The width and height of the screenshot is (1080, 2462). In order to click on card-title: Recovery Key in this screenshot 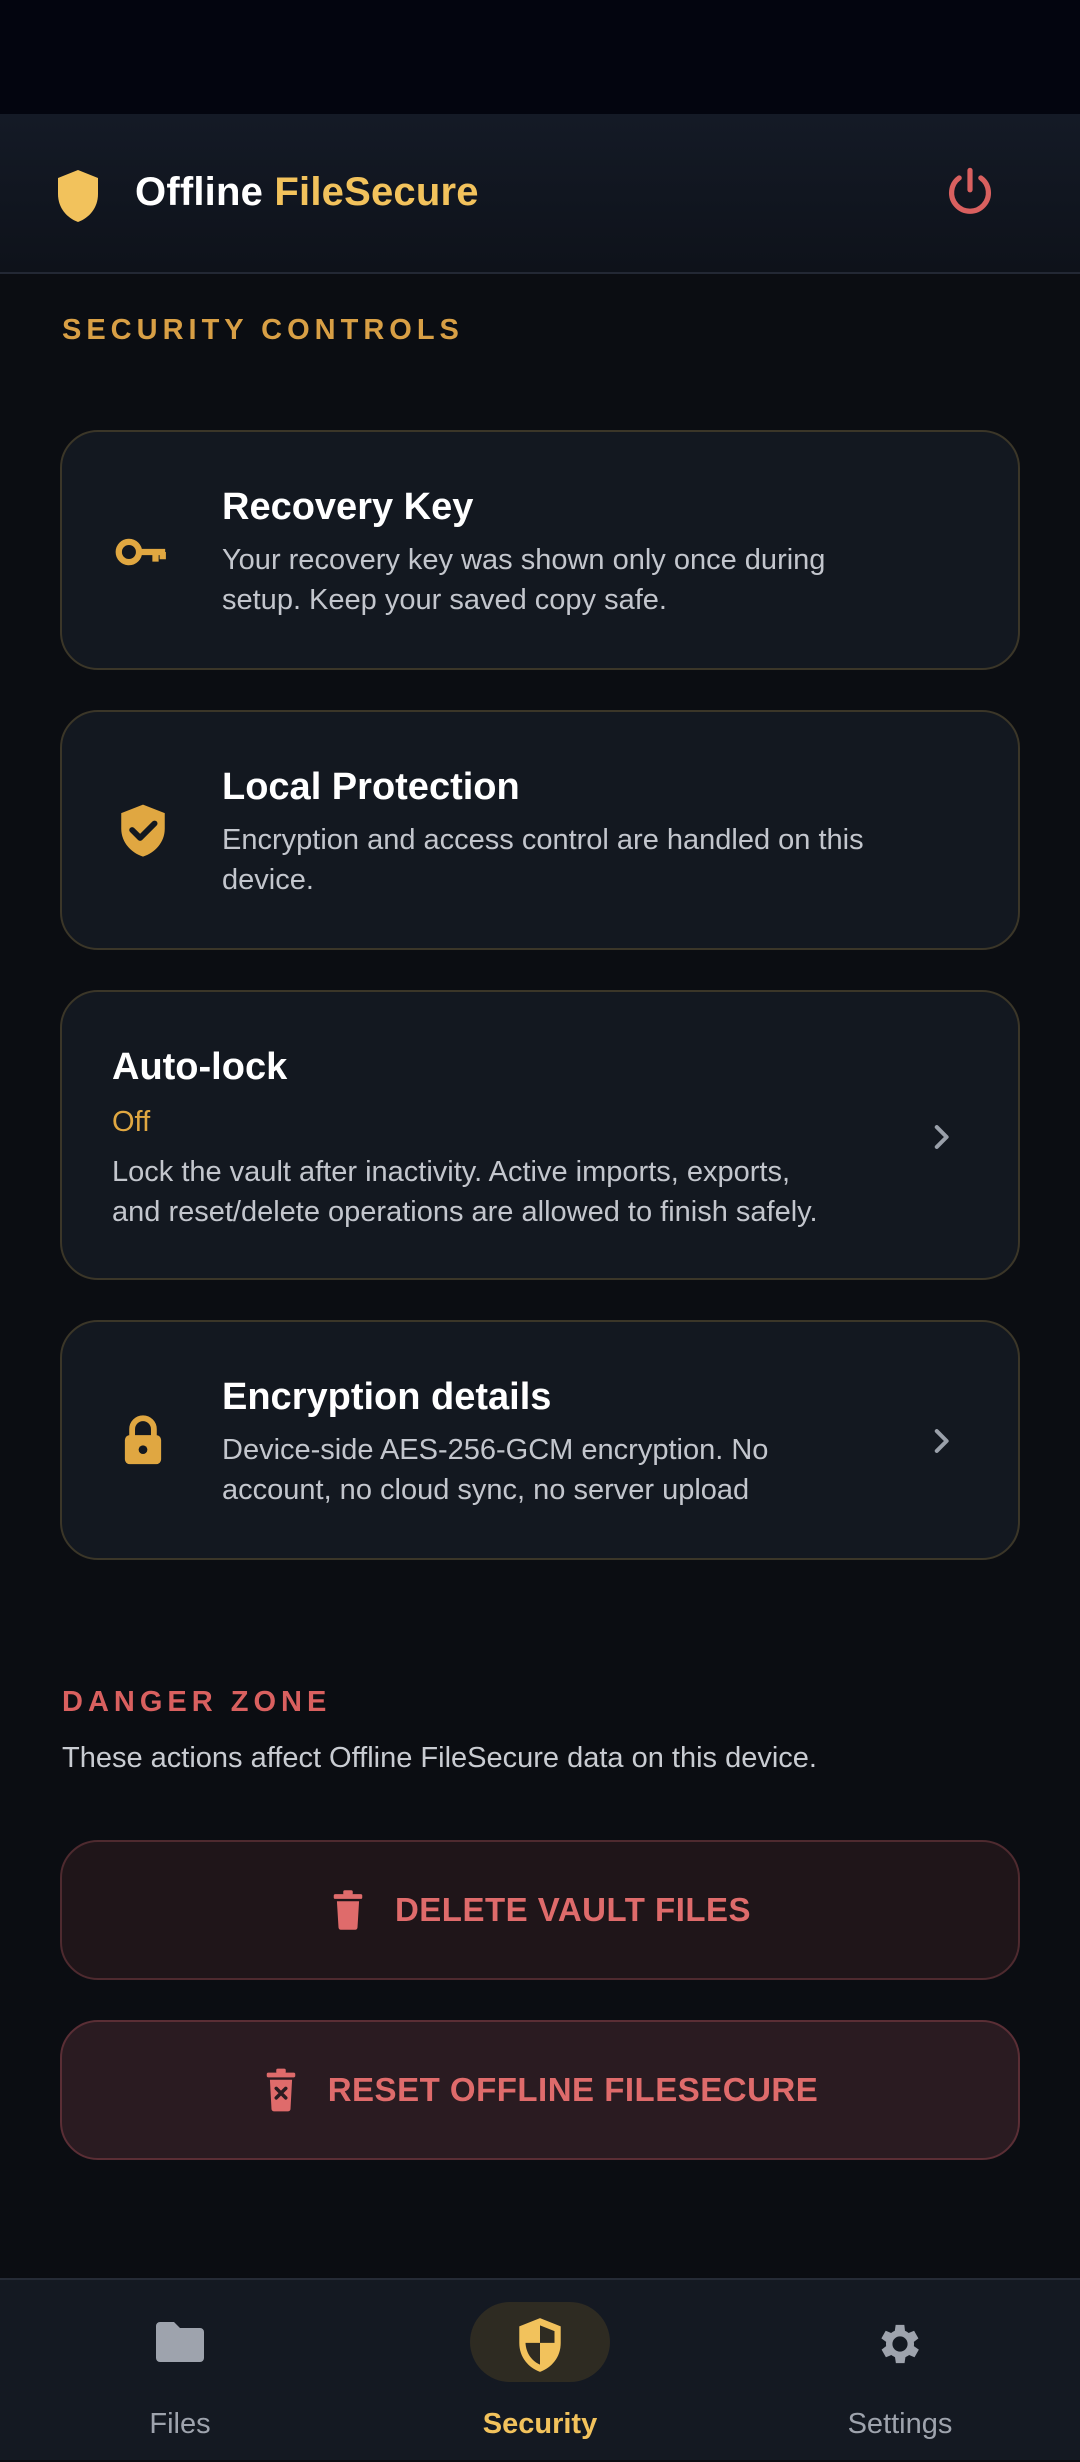, I will do `click(348, 507)`.